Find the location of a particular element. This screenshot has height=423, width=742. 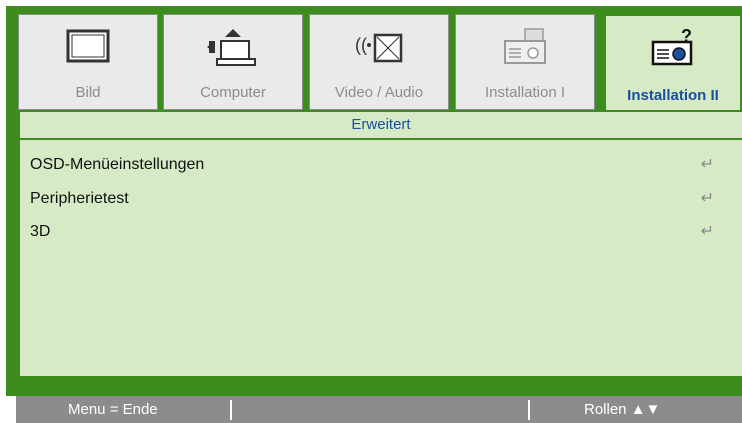

footer-scroll-hint: Rollen ▲▼ is located at coordinates (622, 409).